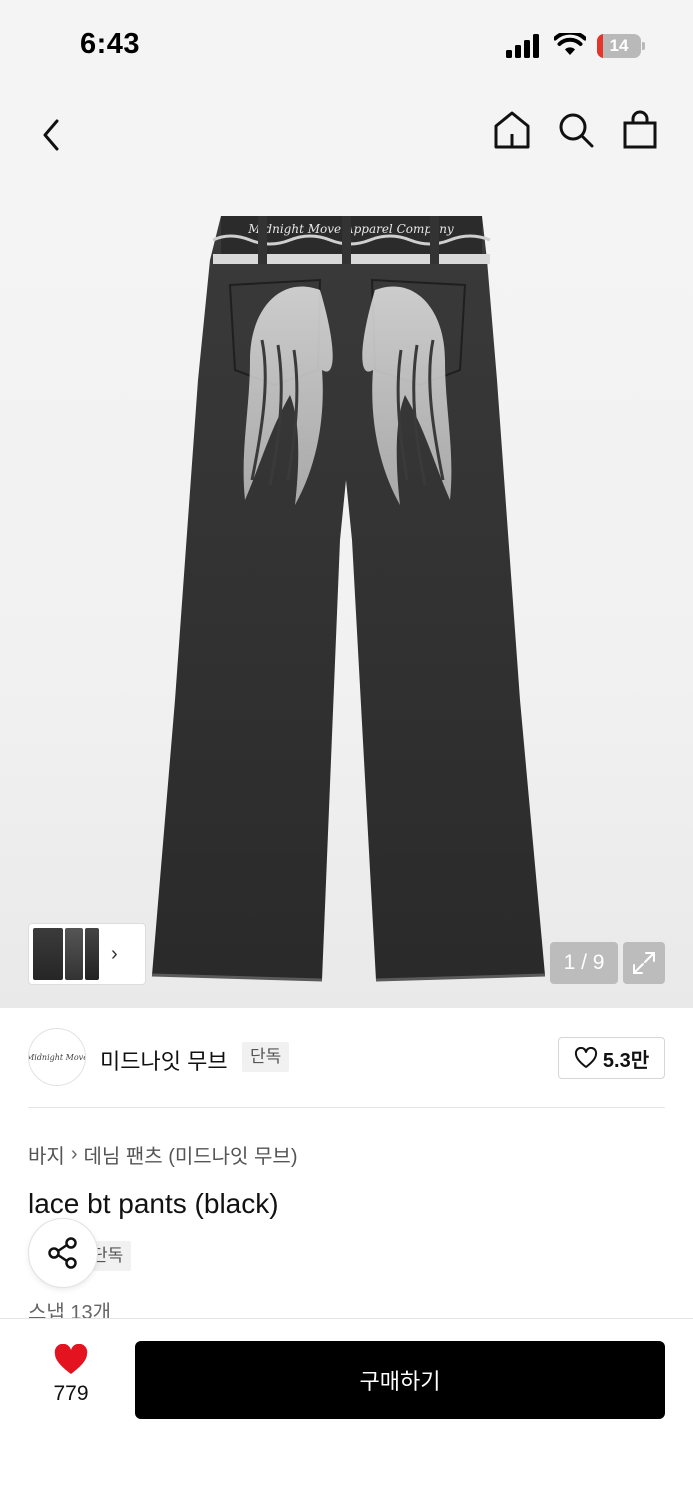 Image resolution: width=693 pixels, height=1500 pixels. Describe the element at coordinates (585, 1057) in the screenshot. I see `heart-outline-icon` at that location.